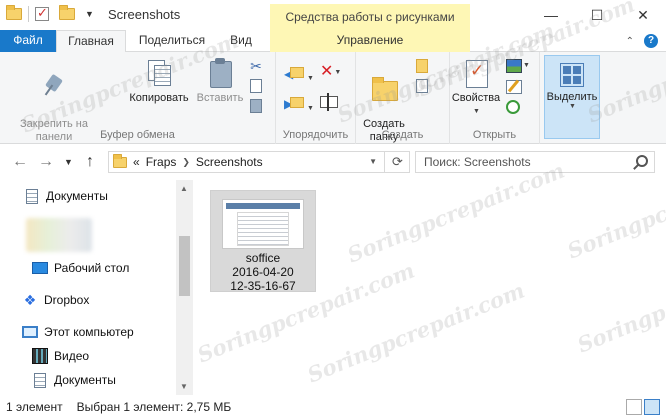 This screenshot has width=666, height=419. I want to click on paste-shortcut-button, so click(256, 106).